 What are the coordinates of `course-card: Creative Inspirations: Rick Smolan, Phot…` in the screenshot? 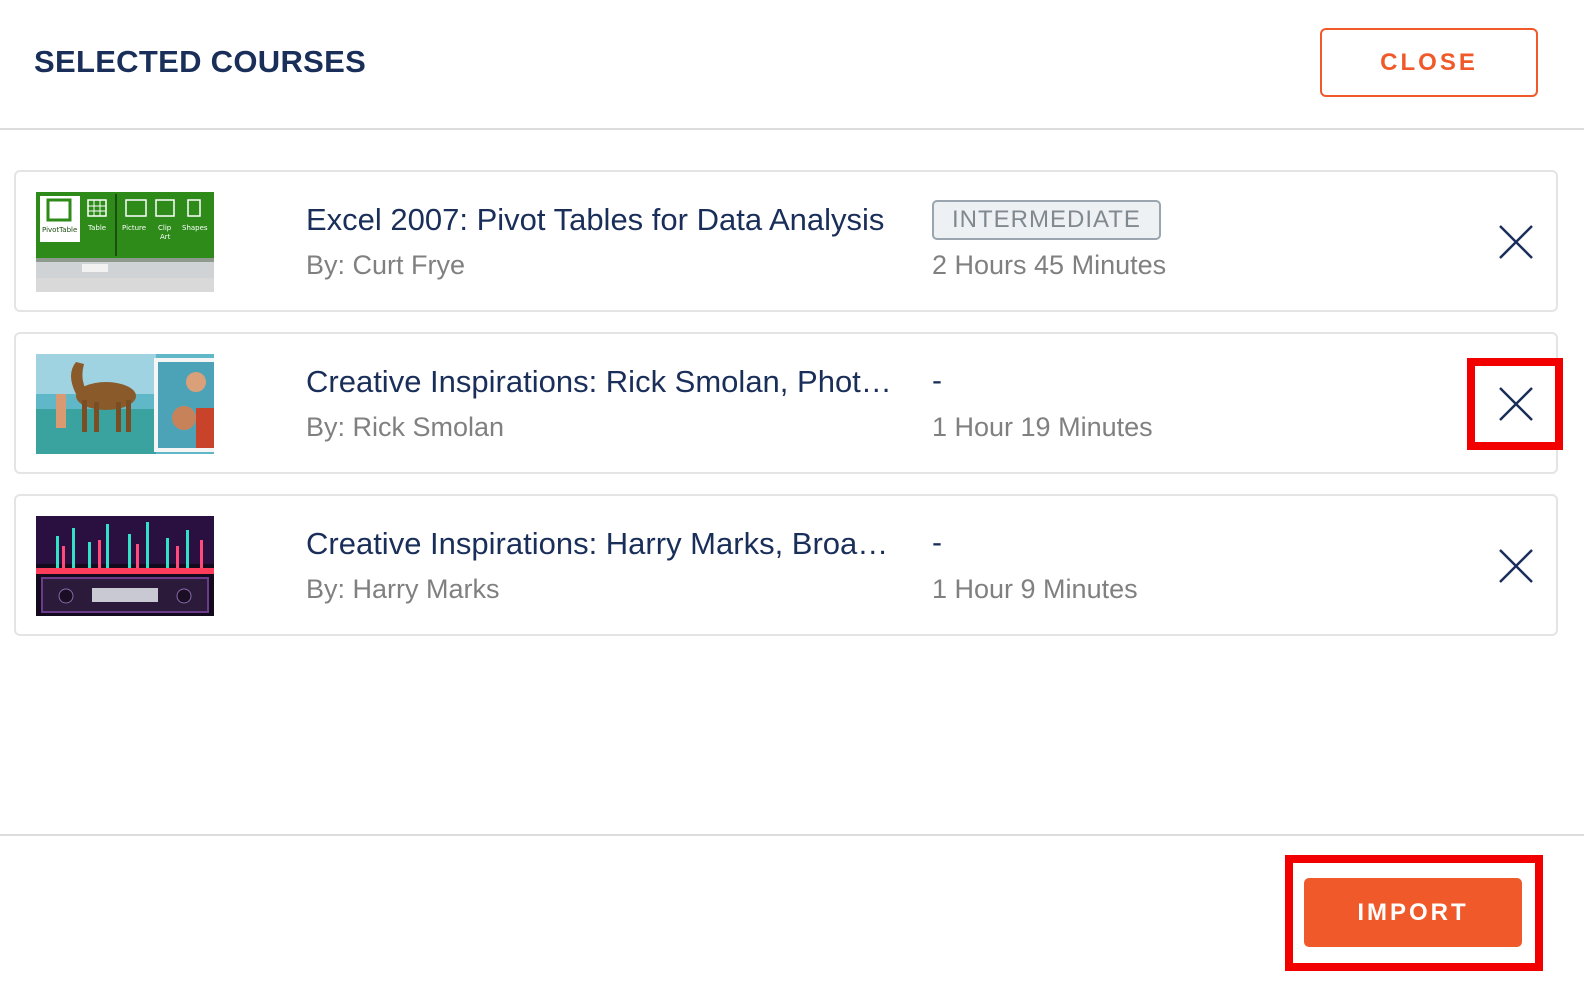 It's located at (786, 403).